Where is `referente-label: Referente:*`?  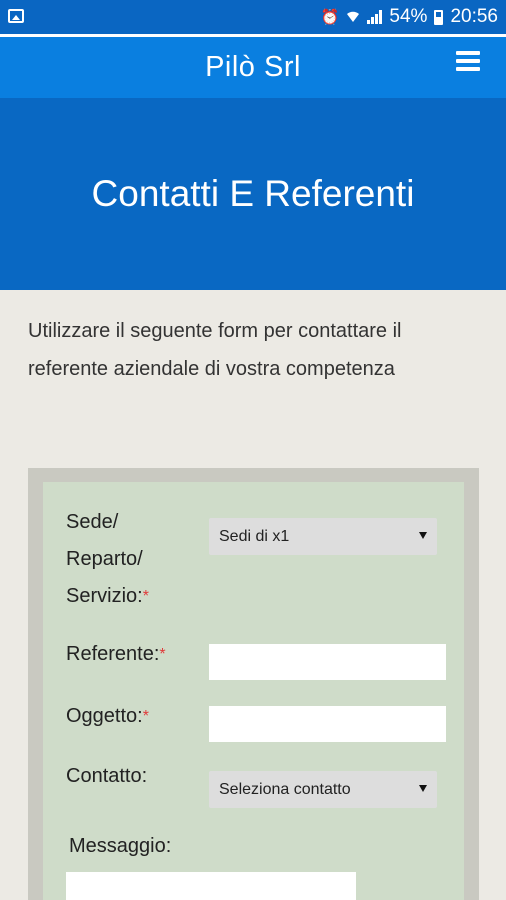 referente-label: Referente:* is located at coordinates (116, 654).